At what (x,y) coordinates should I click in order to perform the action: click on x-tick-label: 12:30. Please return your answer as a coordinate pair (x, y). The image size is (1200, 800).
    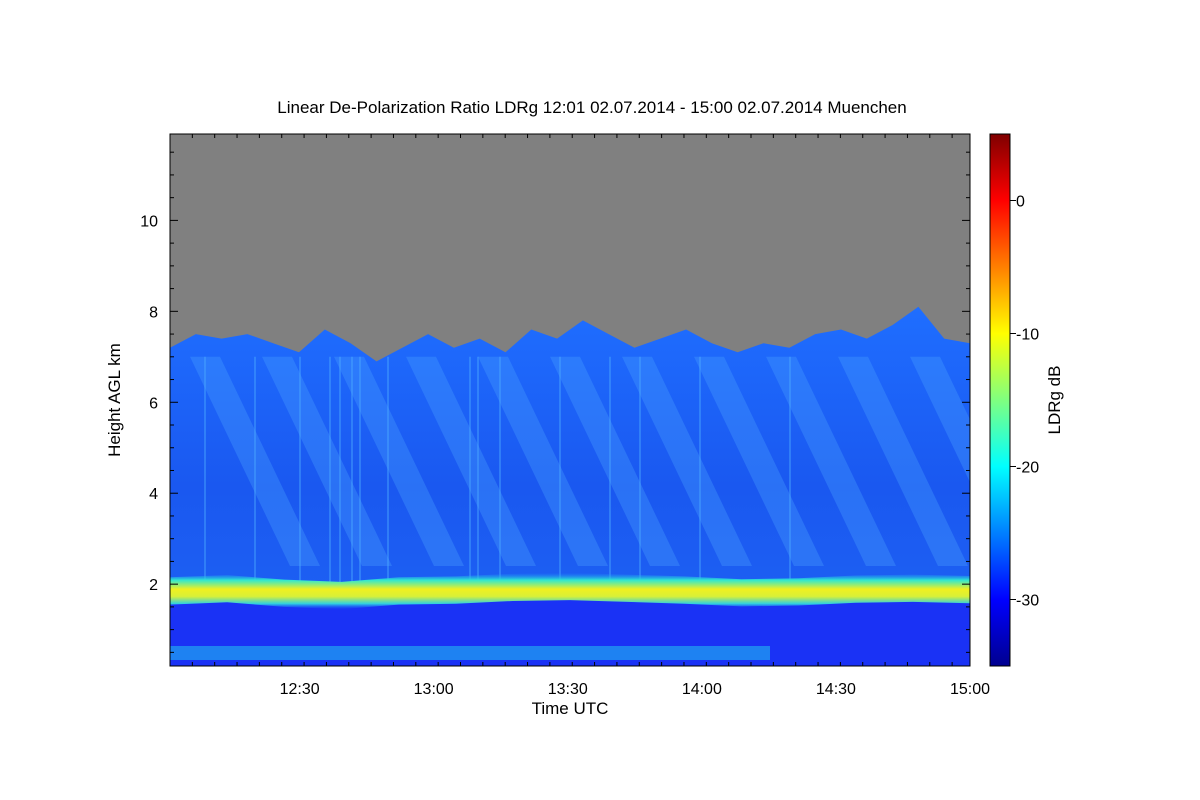
    Looking at the image, I should click on (300, 689).